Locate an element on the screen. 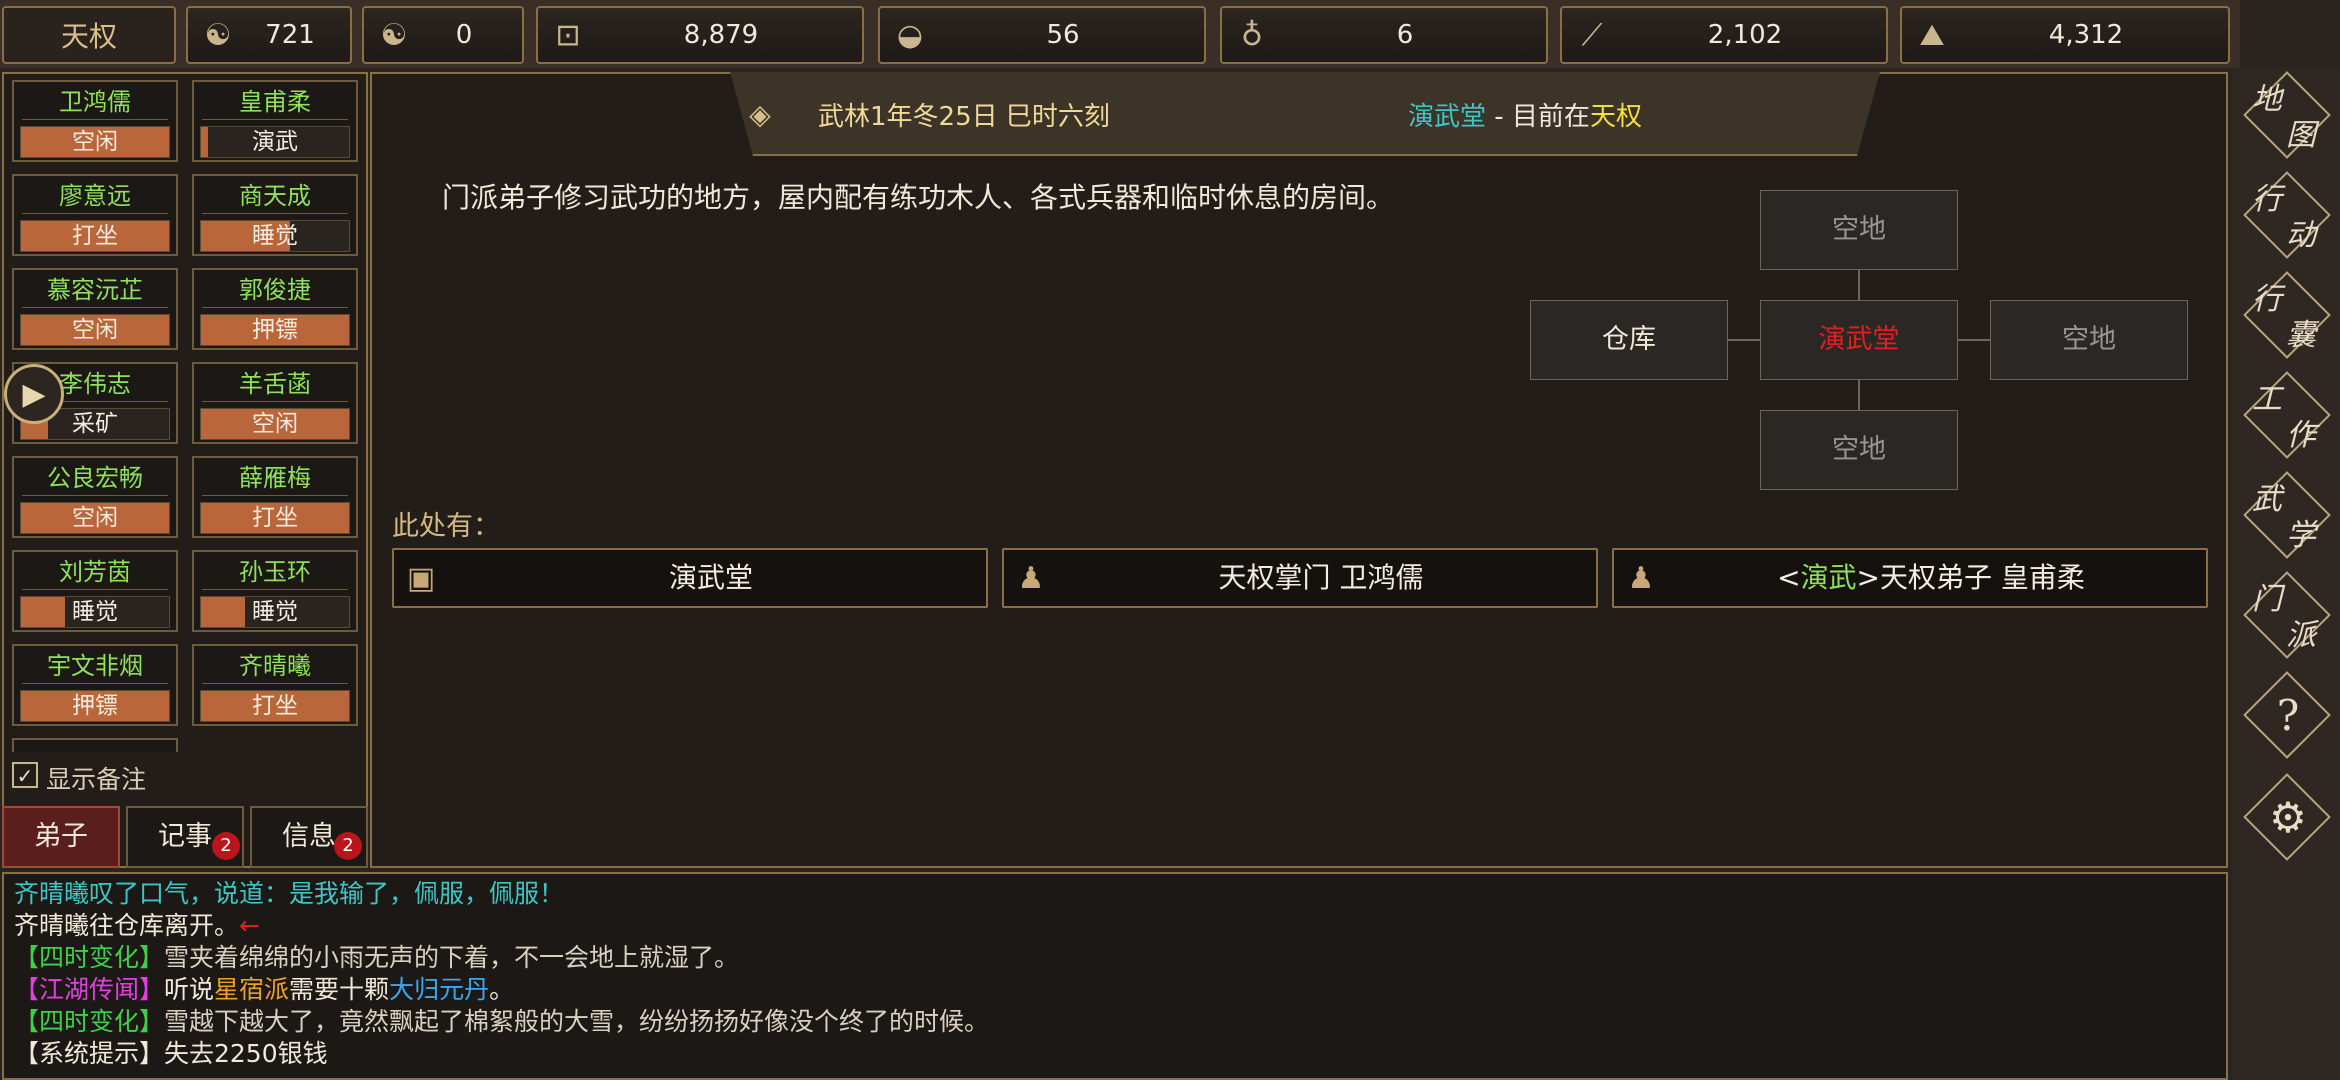  log-segment: 【四时变化】 is located at coordinates (89, 1021).